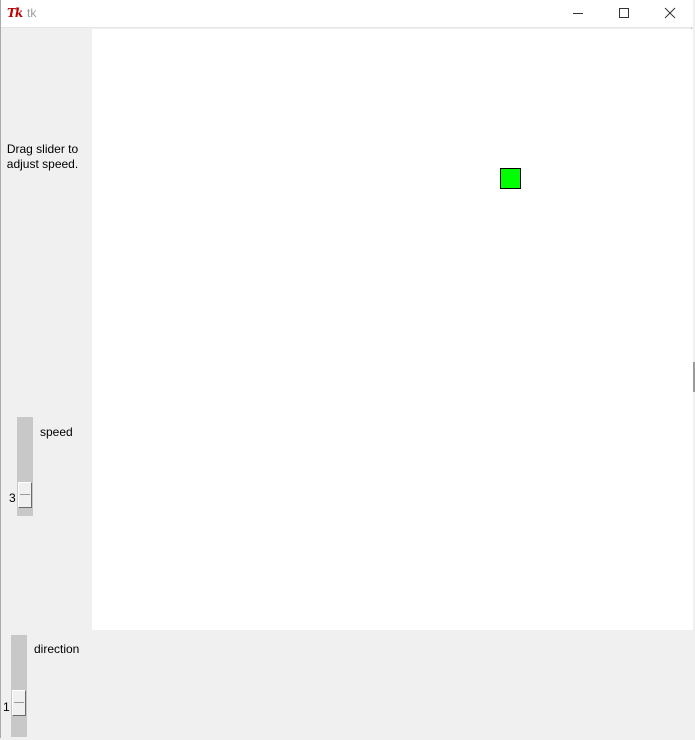 Image resolution: width=695 pixels, height=740 pixels. I want to click on maximize-icon, so click(624, 13).